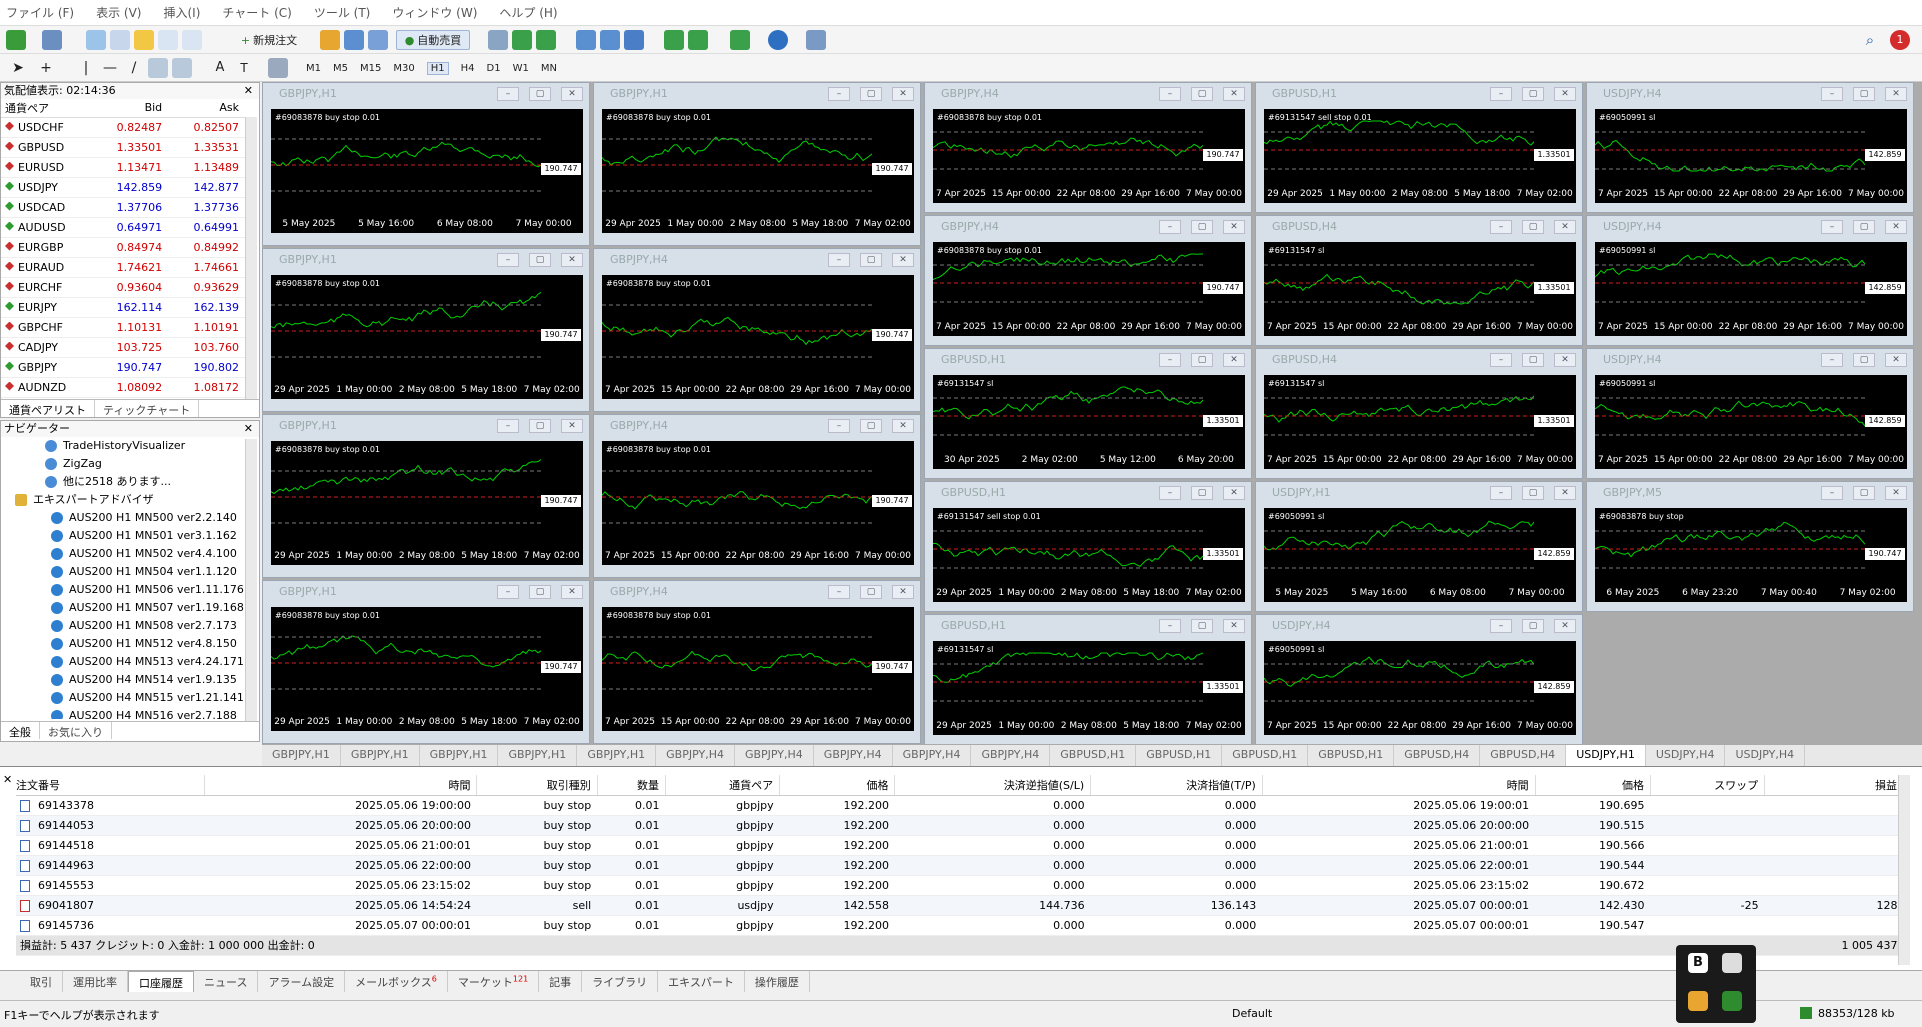 The image size is (1922, 1027). What do you see at coordinates (110, 785) in the screenshot?
I see `column-header: 注文番号` at bounding box center [110, 785].